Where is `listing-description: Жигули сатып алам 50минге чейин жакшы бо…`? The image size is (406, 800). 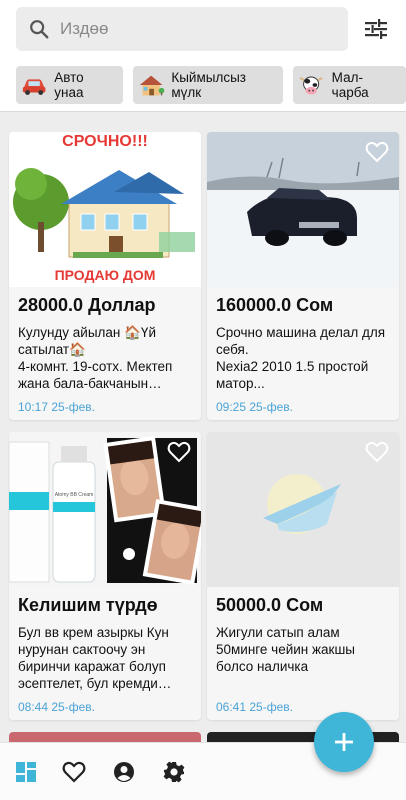 listing-description: Жигули сатып алам 50минге чейин жакшы бо… is located at coordinates (285, 649).